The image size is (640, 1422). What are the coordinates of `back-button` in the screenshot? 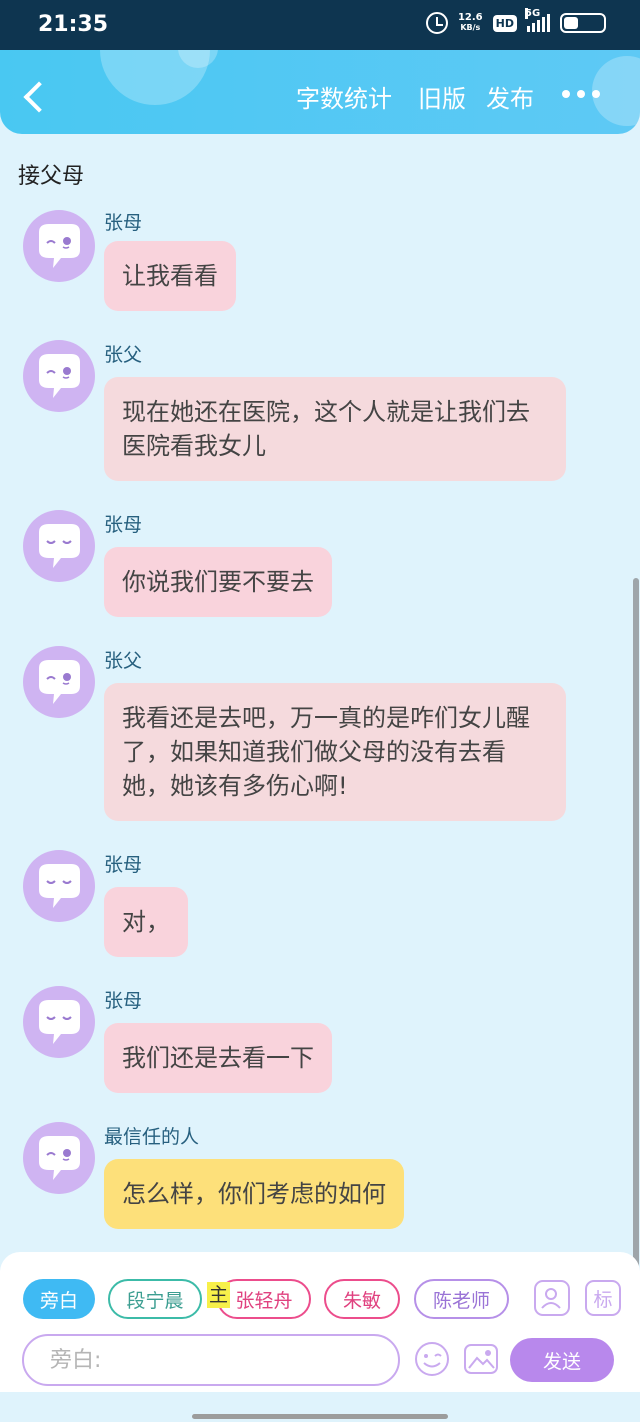 It's located at (35, 96).